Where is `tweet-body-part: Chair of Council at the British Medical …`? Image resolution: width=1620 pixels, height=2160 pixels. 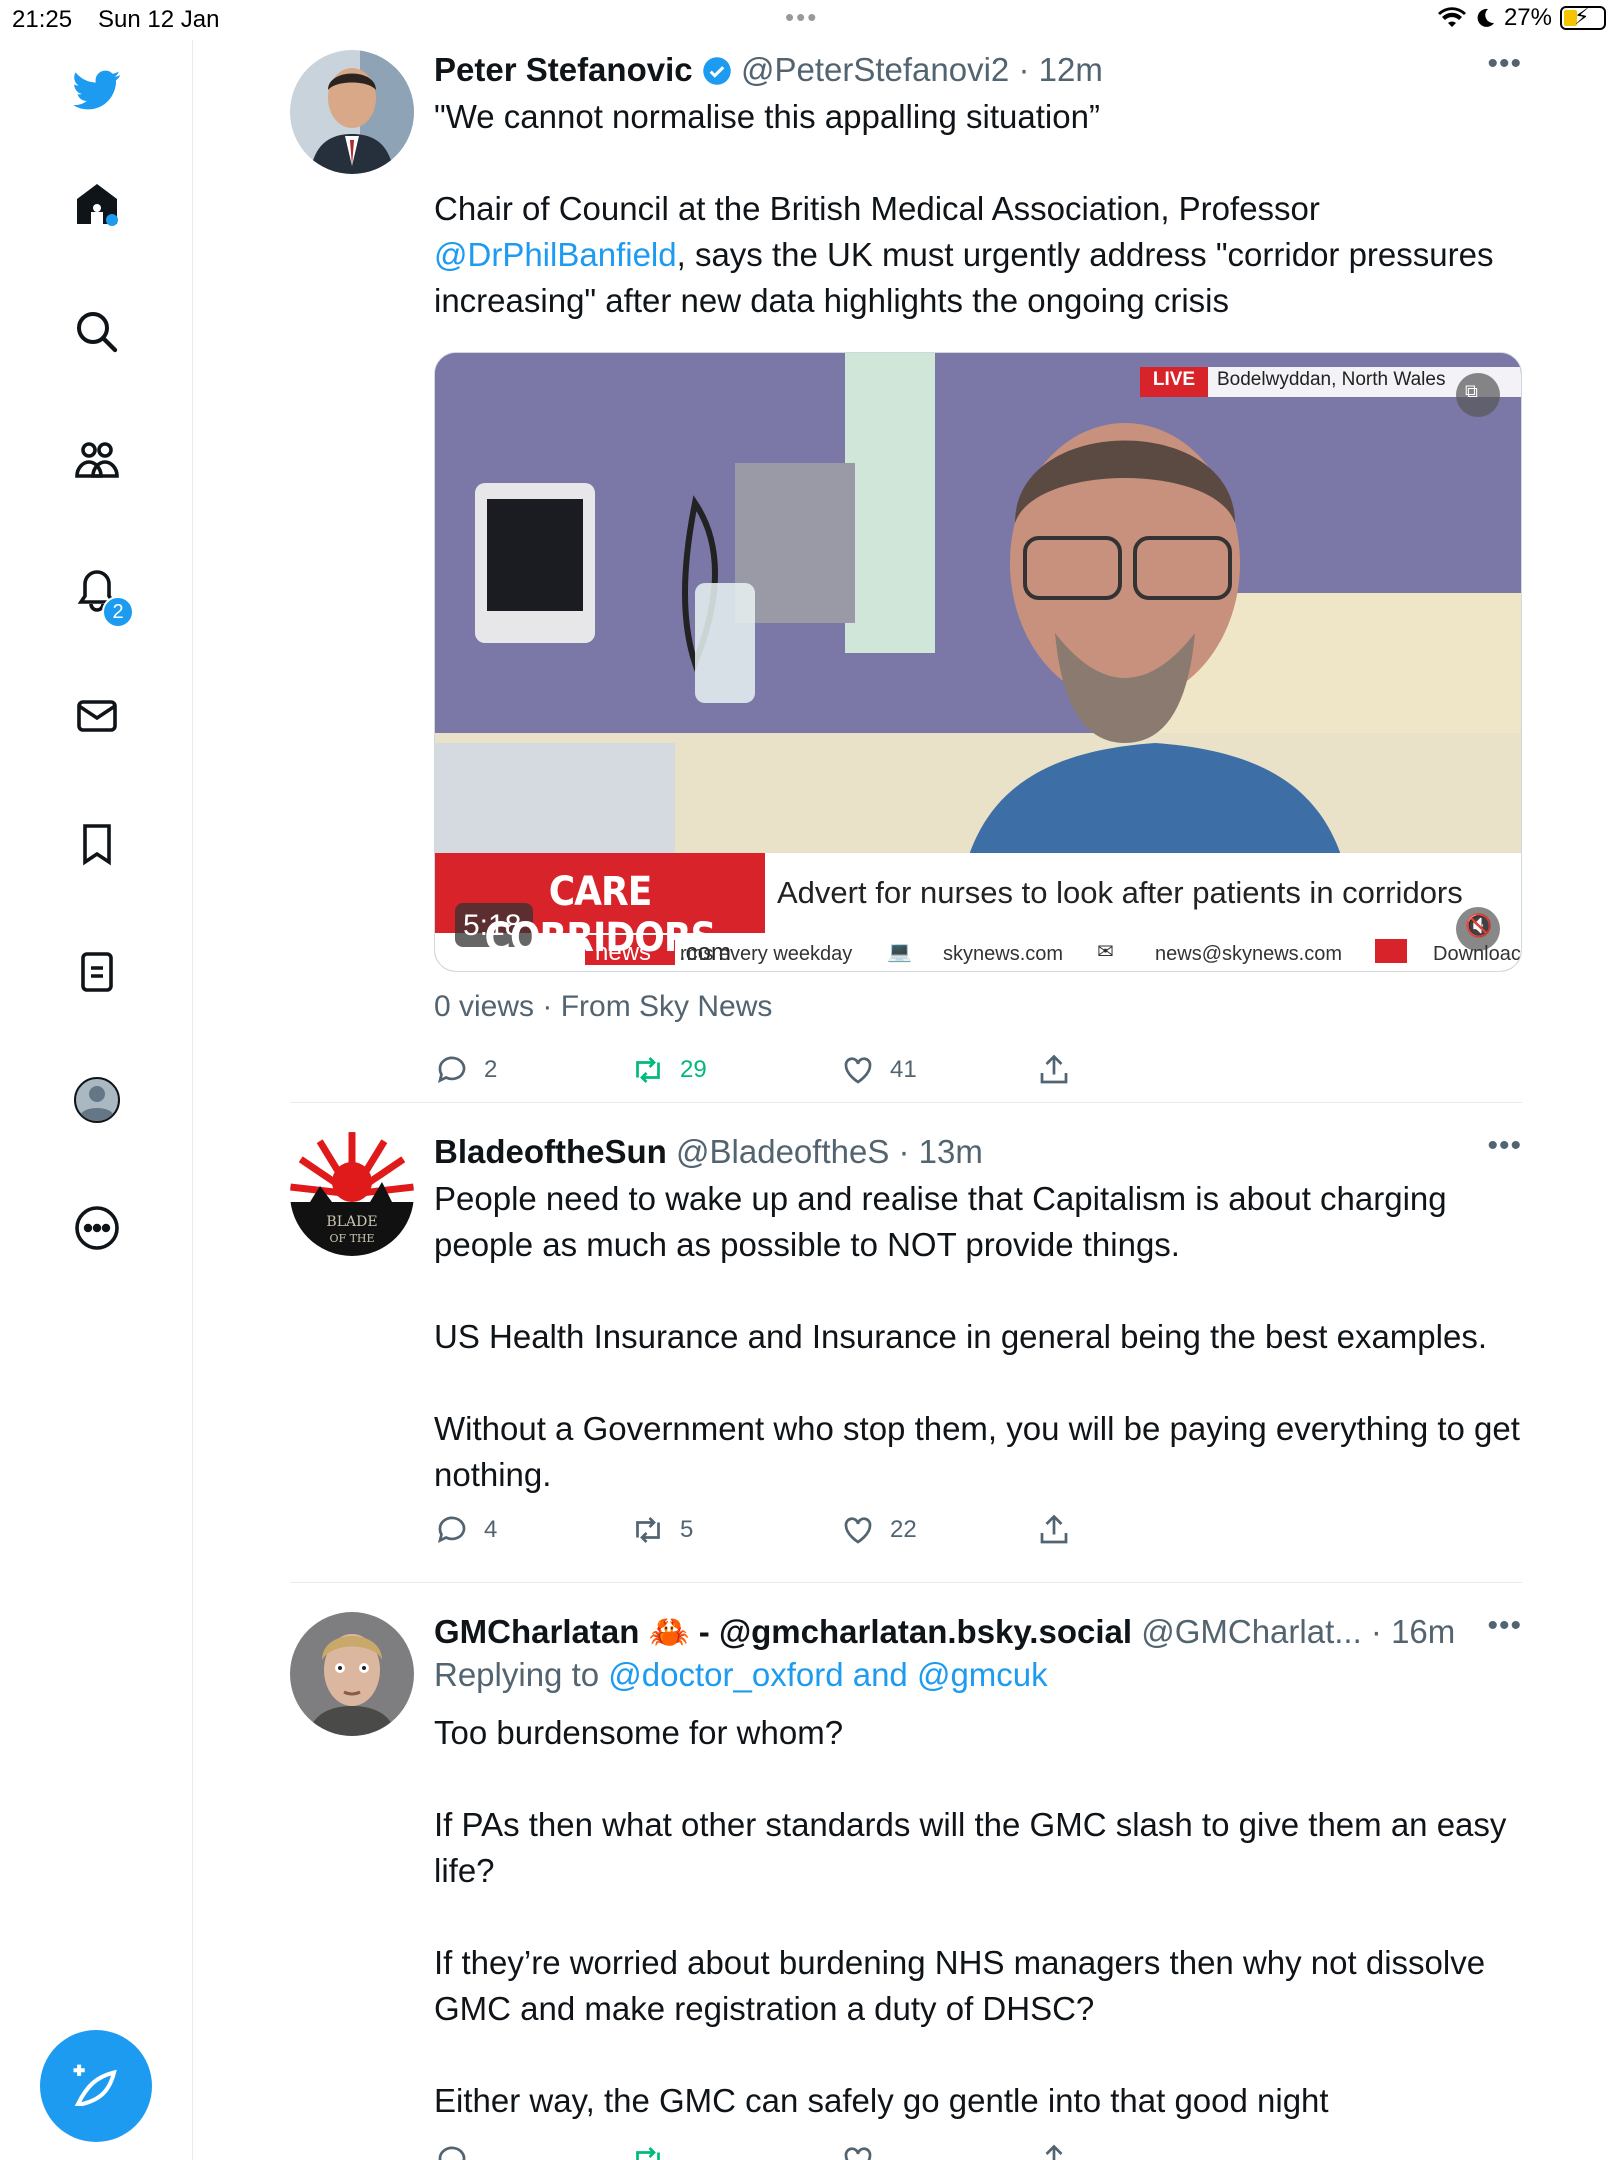
tweet-body-part: Chair of Council at the British Medical … is located at coordinates (882, 208).